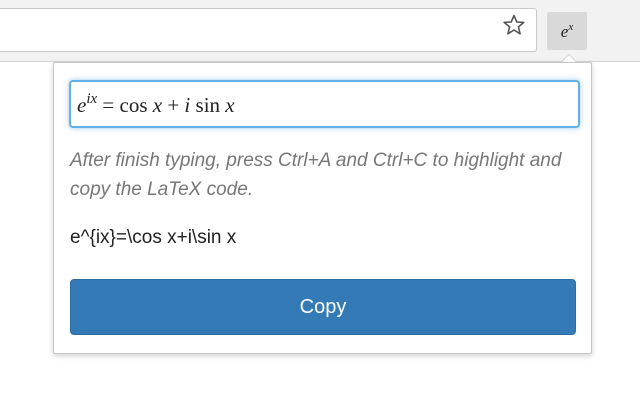  What do you see at coordinates (323, 307) in the screenshot?
I see `copy-button: Copy` at bounding box center [323, 307].